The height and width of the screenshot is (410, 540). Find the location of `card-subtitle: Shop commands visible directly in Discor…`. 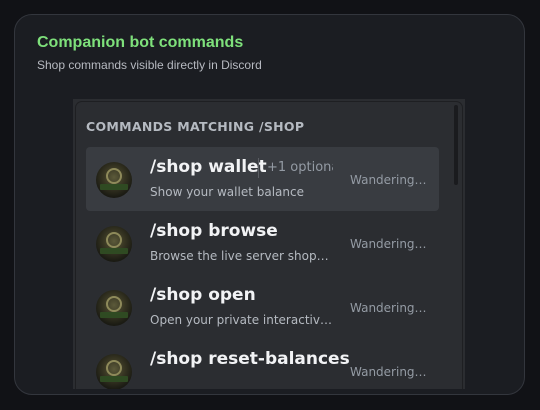

card-subtitle: Shop commands visible directly in Discor… is located at coordinates (149, 65).